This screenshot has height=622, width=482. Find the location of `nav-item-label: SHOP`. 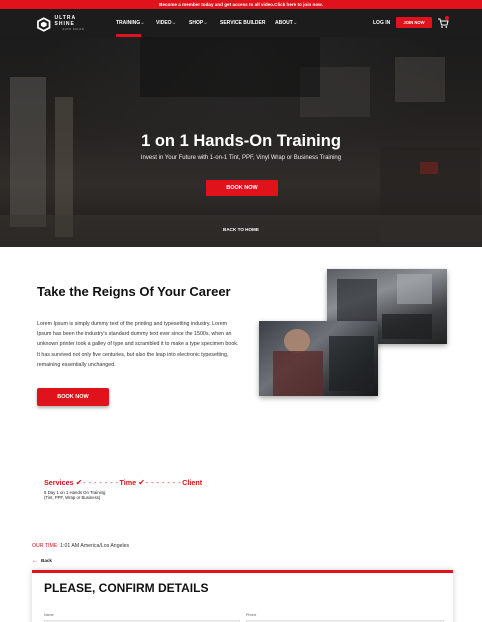

nav-item-label: SHOP is located at coordinates (196, 23).